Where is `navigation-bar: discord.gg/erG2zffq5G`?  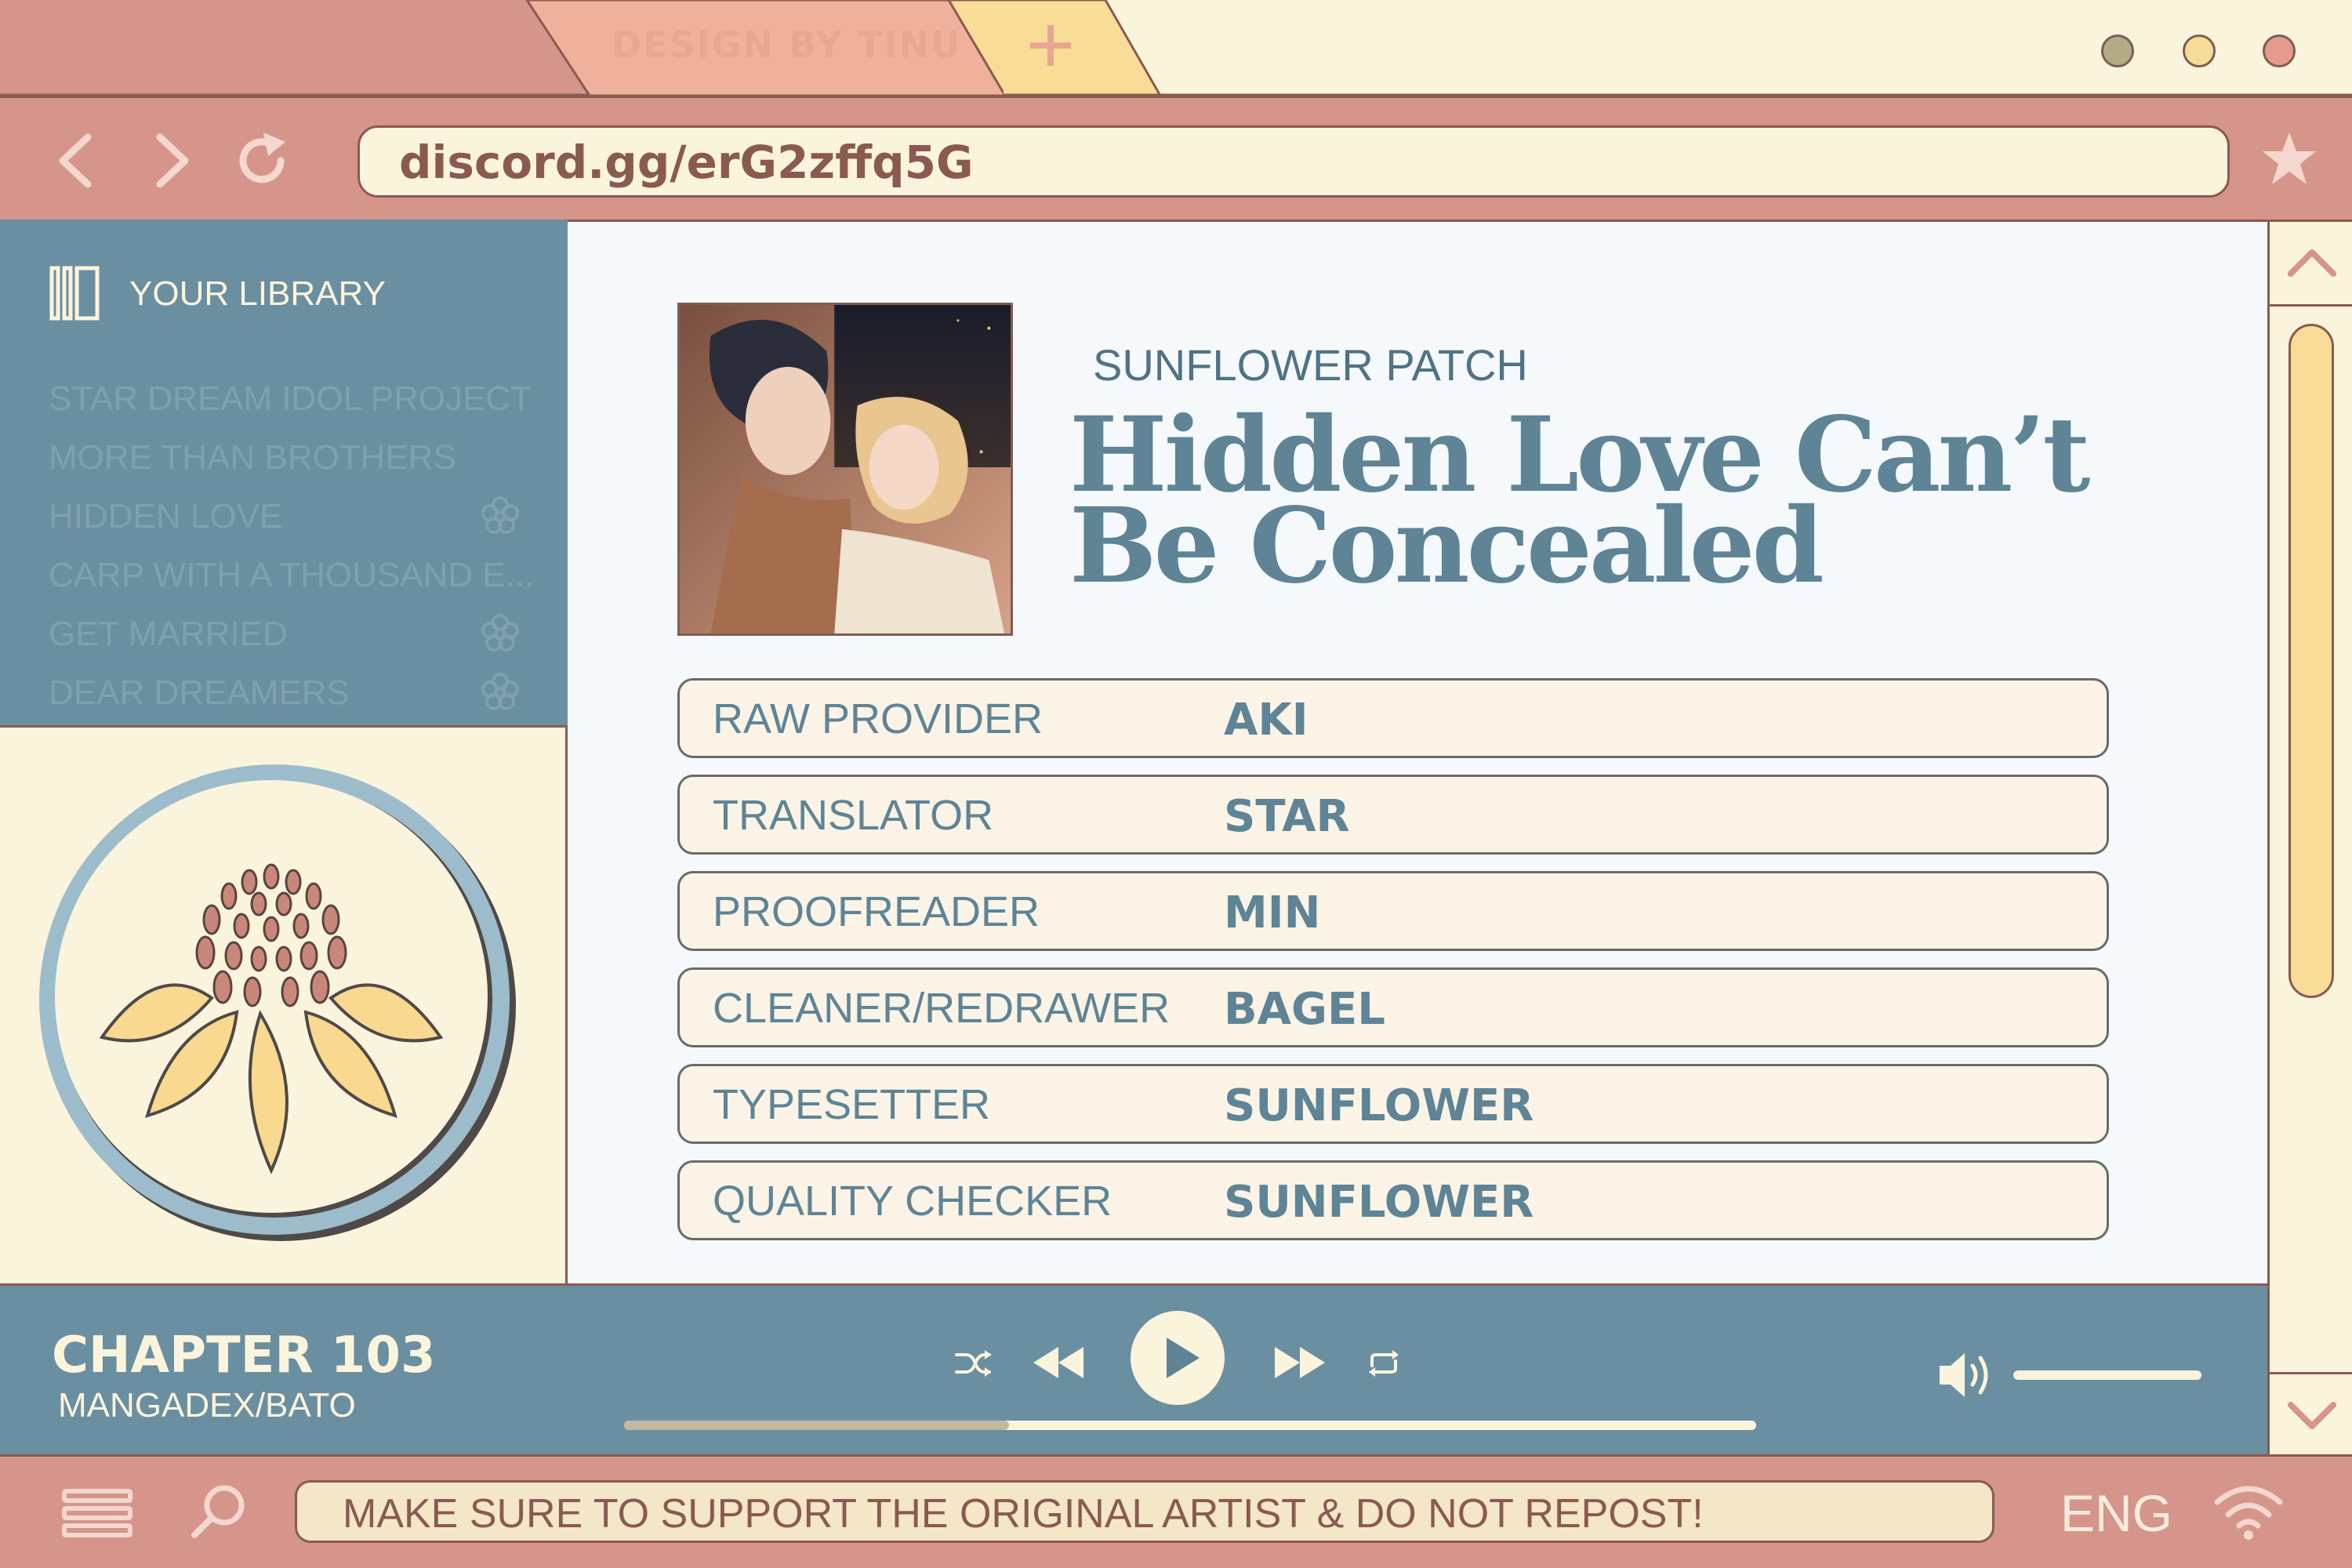 navigation-bar: discord.gg/erG2zffq5G is located at coordinates (1176, 158).